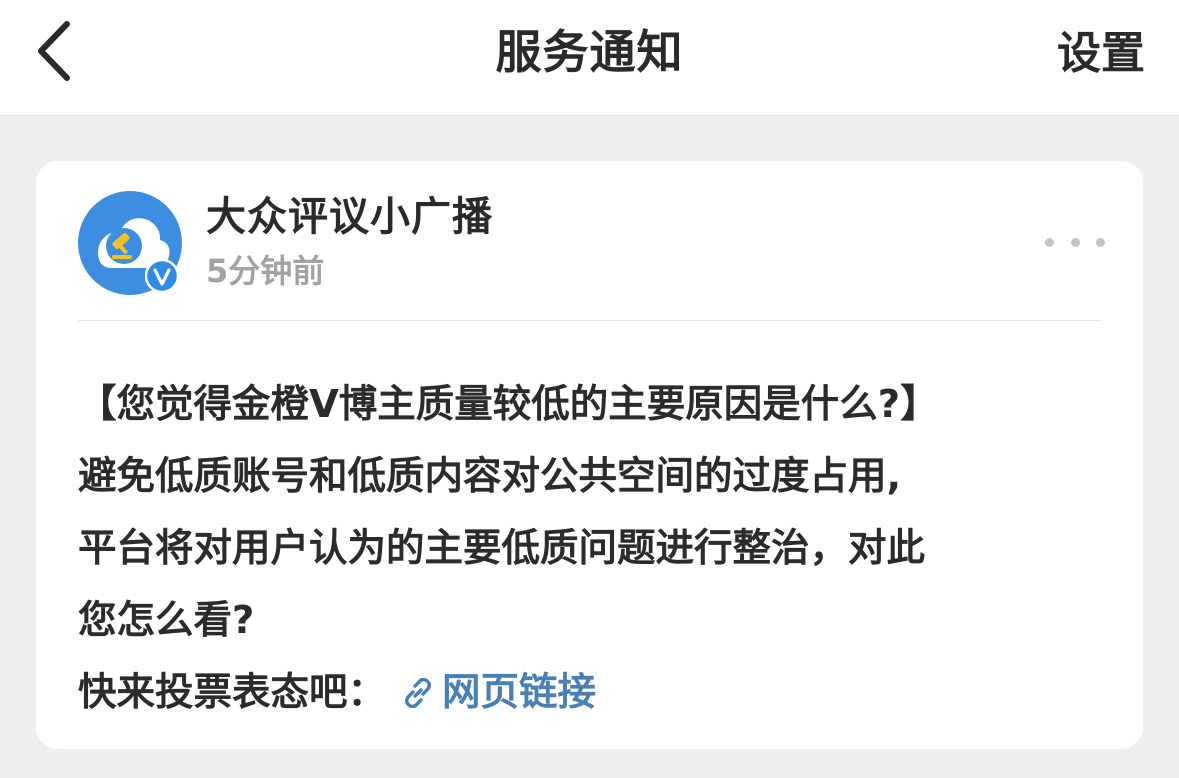 This screenshot has height=778, width=1179. I want to click on cta-row: 快来投票表态吧： 网页链接, so click(593, 693).